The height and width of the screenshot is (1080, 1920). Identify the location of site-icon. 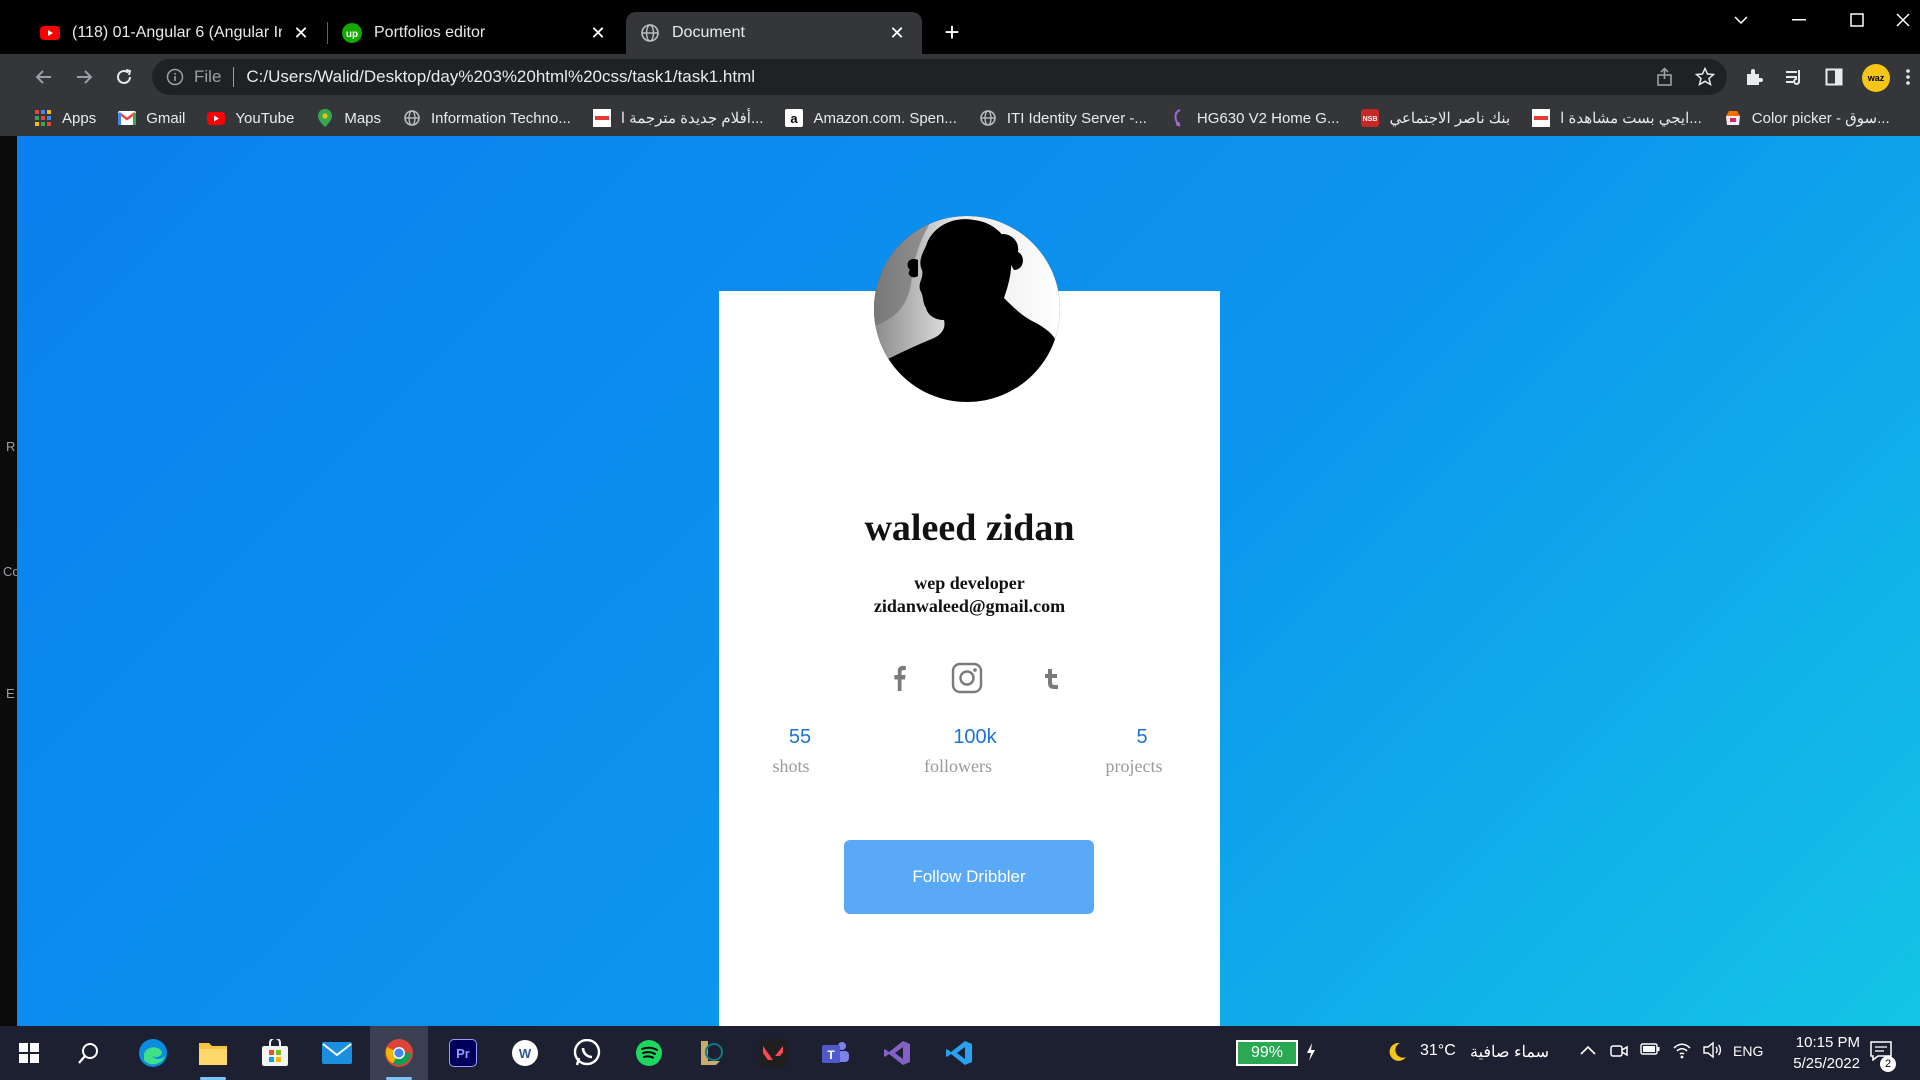
(601, 118).